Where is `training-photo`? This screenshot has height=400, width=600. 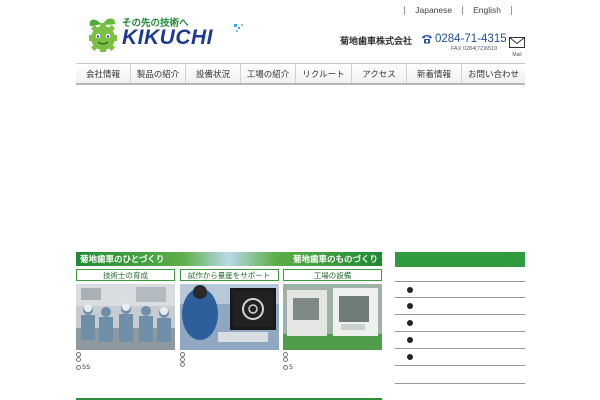 training-photo is located at coordinates (125, 317).